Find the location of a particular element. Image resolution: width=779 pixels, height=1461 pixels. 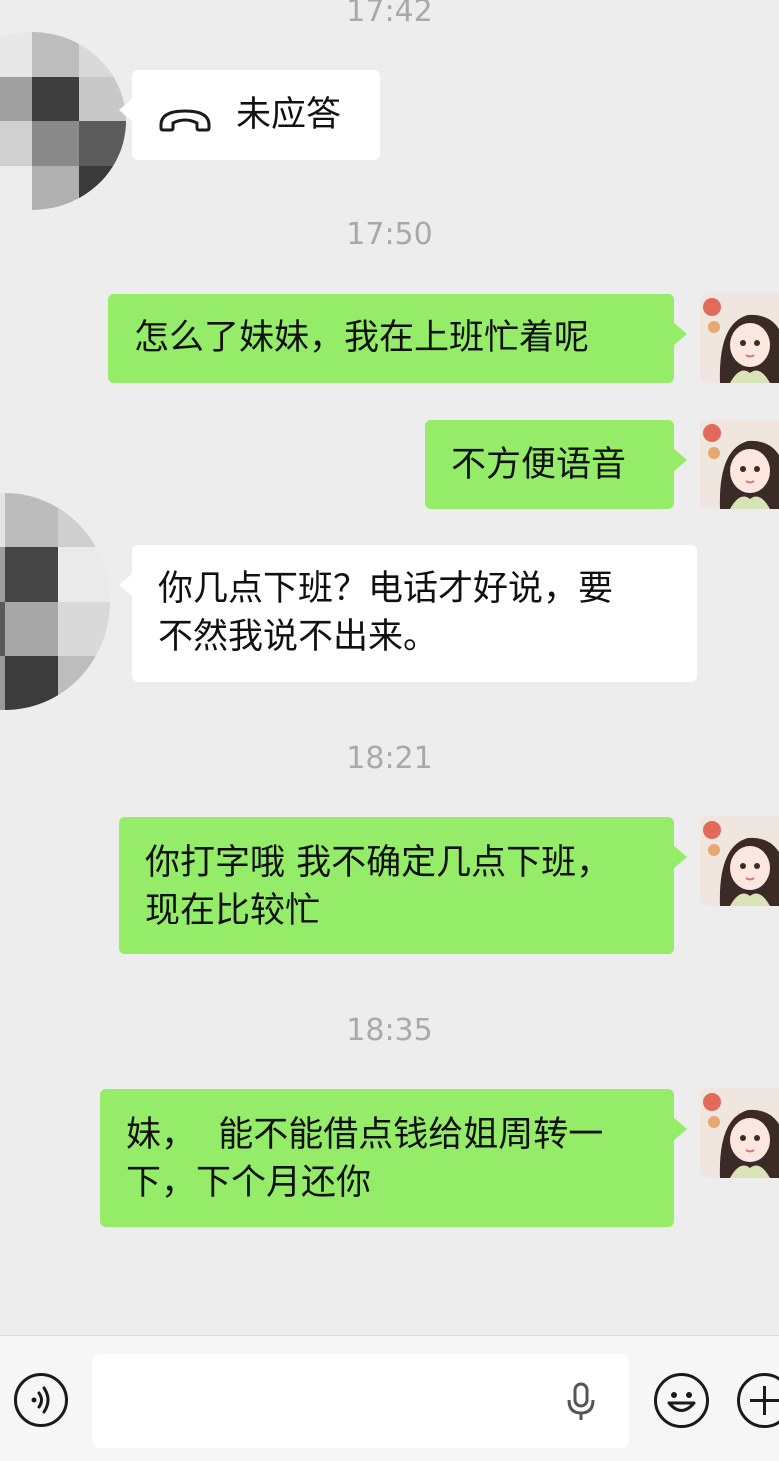

message-input is located at coordinates (360, 1401).